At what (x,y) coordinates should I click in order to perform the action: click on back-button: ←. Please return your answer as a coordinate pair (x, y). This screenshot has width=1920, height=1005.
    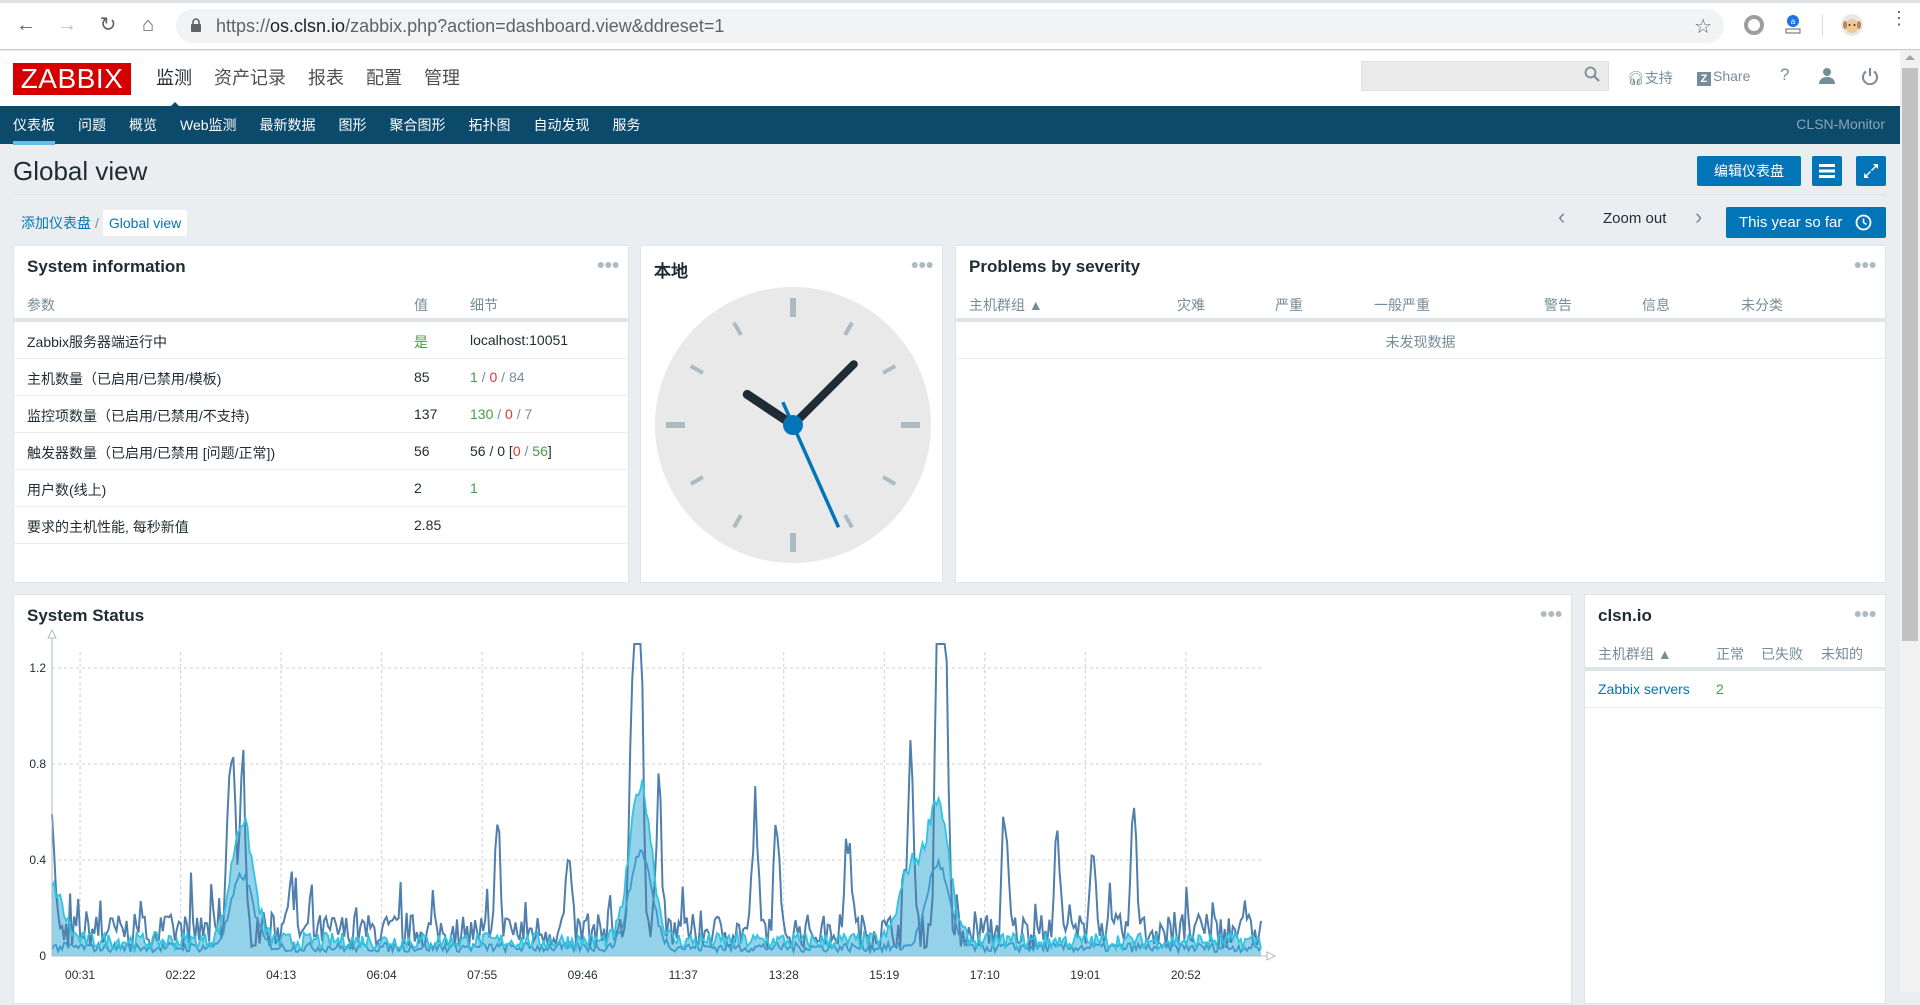
    Looking at the image, I should click on (26, 25).